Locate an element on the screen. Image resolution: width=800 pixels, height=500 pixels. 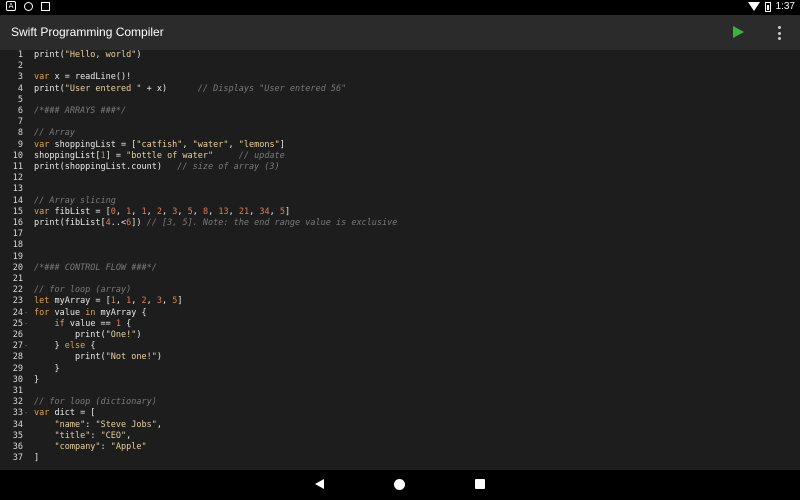
code-text: "company": "Apple" is located at coordinates (90, 447).